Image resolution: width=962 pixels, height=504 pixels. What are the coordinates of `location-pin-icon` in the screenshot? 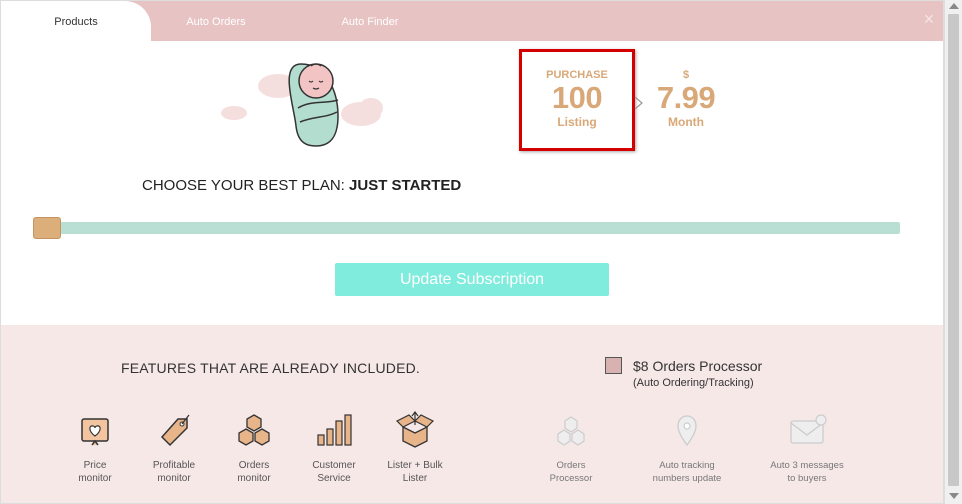 It's located at (687, 431).